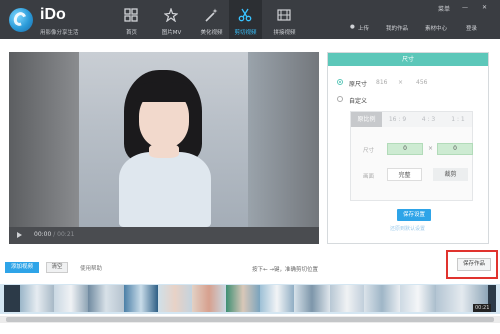 Image resolution: width=500 pixels, height=334 pixels. Describe the element at coordinates (43, 234) in the screenshot. I see `current-time: 00:00` at that location.